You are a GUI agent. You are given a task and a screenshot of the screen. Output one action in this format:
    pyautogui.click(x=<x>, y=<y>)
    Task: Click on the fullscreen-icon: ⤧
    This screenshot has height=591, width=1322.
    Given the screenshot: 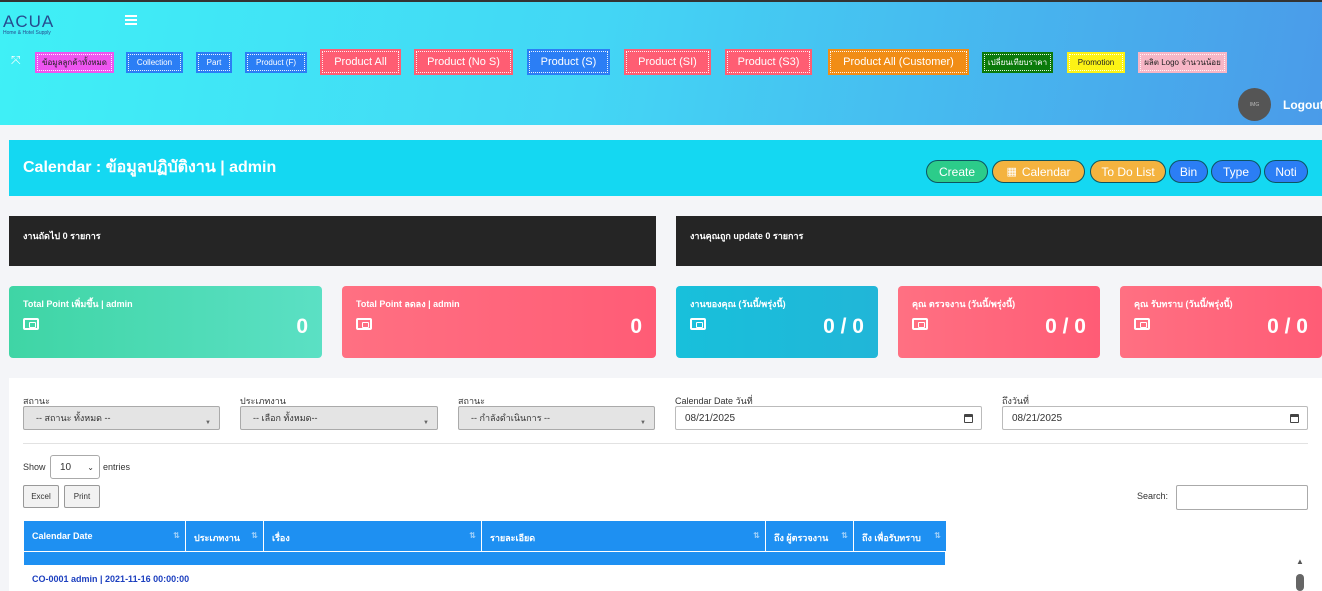 What is the action you would take?
    pyautogui.click(x=17, y=60)
    